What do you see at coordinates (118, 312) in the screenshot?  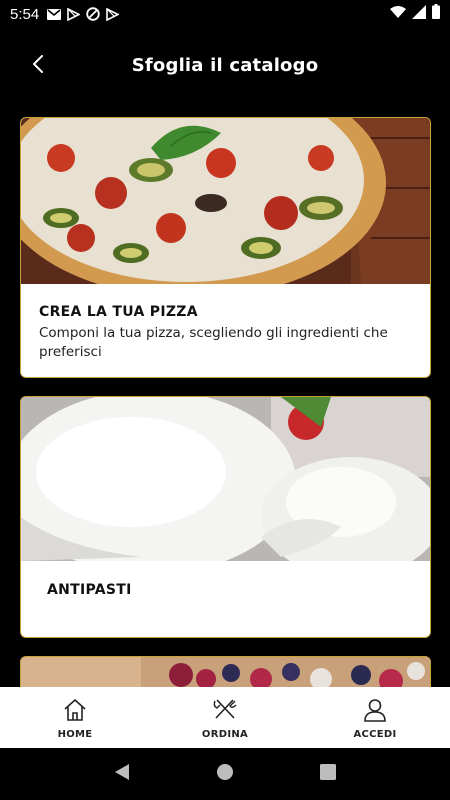 I see `card-title: CREA LA TUA PIZZA` at bounding box center [118, 312].